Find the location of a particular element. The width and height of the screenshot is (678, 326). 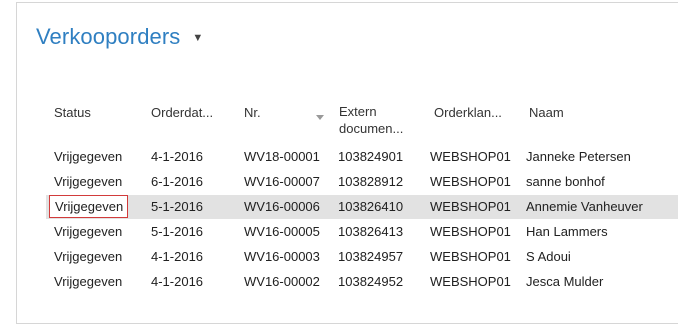

column-header-nr: Nr. is located at coordinates (252, 112).